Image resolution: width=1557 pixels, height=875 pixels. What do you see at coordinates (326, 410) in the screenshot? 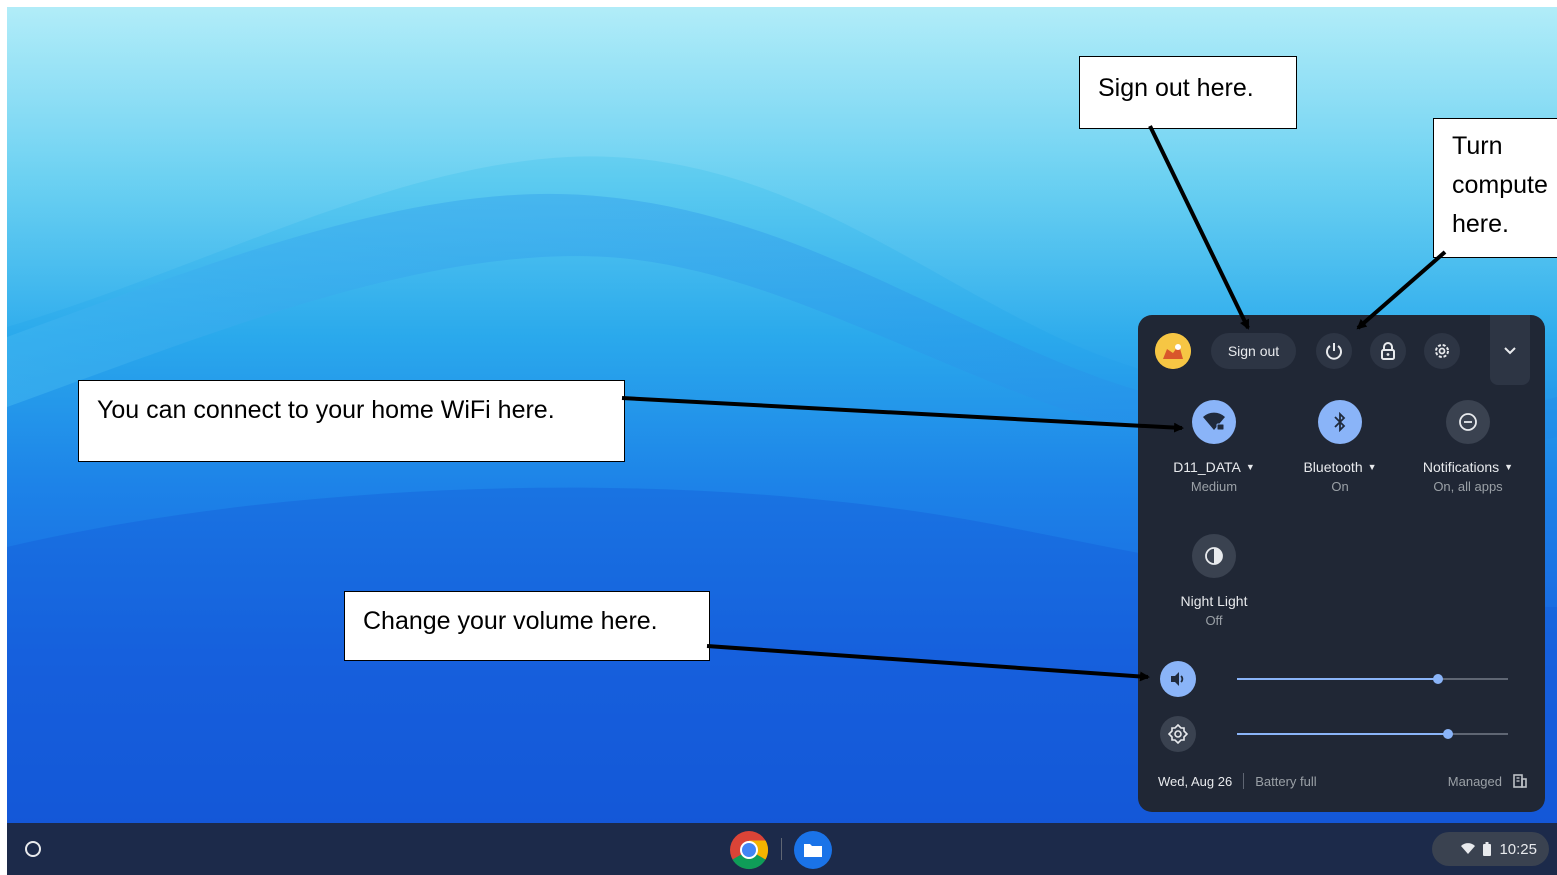
I see `annotation-wifi-text: You can connect to your home WiFi here.` at bounding box center [326, 410].